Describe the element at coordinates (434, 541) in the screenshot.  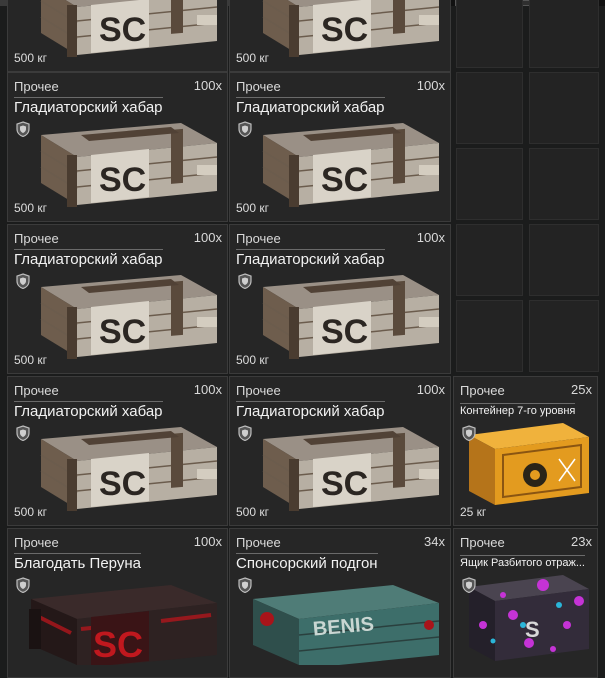
I see `item-quantity: 34x` at that location.